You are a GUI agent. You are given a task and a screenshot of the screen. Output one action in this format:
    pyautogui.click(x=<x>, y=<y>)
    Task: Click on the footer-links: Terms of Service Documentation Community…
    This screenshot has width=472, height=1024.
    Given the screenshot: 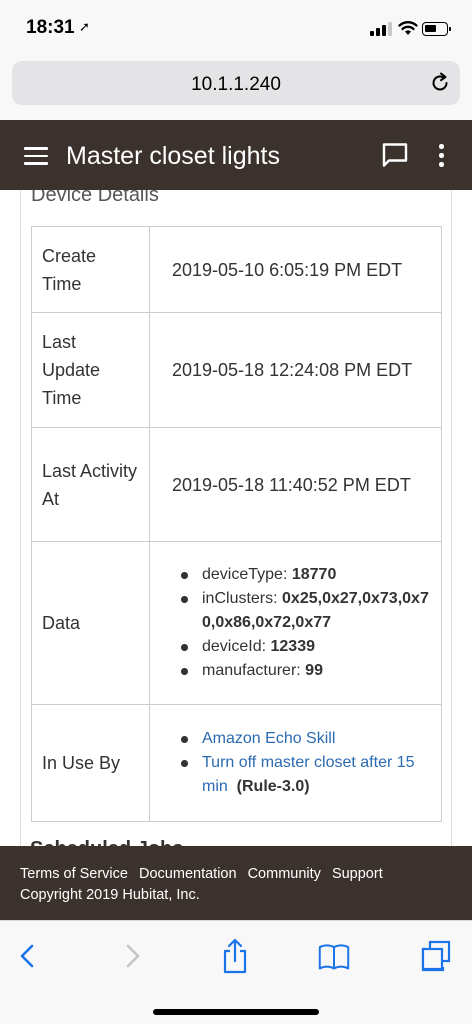 What is the action you would take?
    pyautogui.click(x=205, y=874)
    